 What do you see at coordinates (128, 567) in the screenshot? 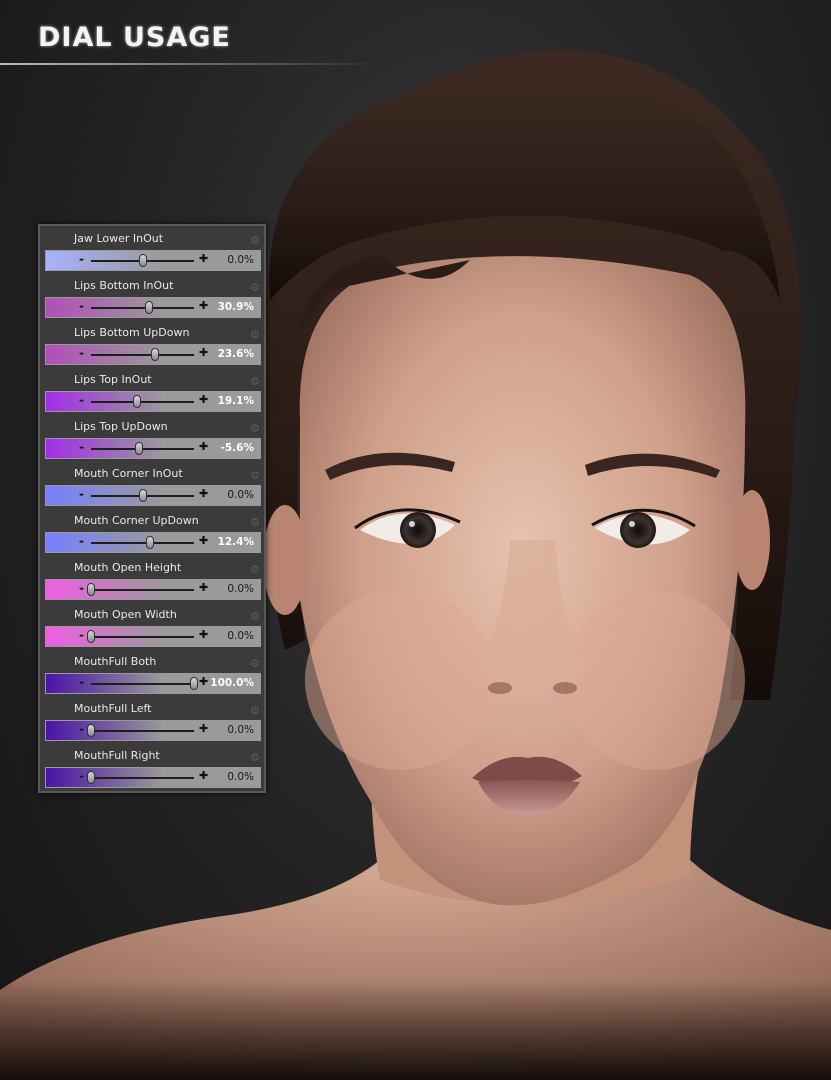
I see `dial-label: Mouth Open Height` at bounding box center [128, 567].